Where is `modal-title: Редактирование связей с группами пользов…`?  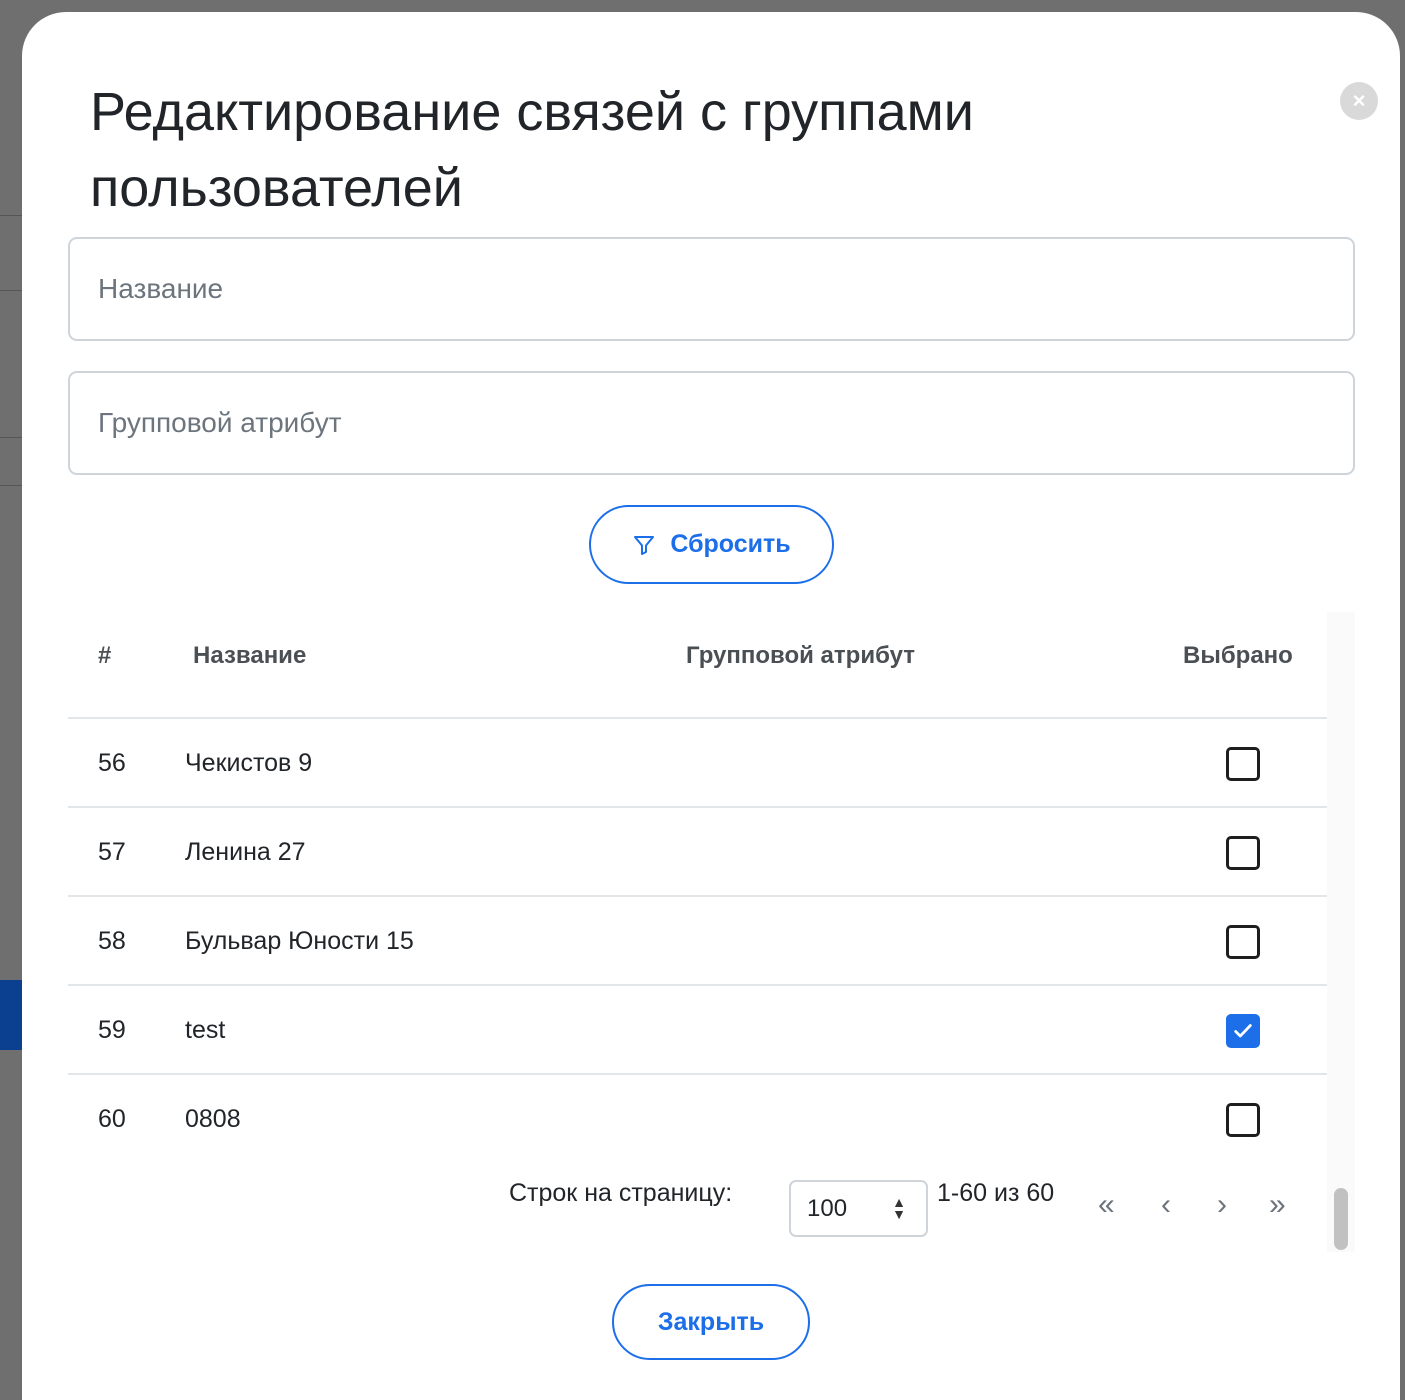 modal-title: Редактирование связей с группами пользов… is located at coordinates (532, 150).